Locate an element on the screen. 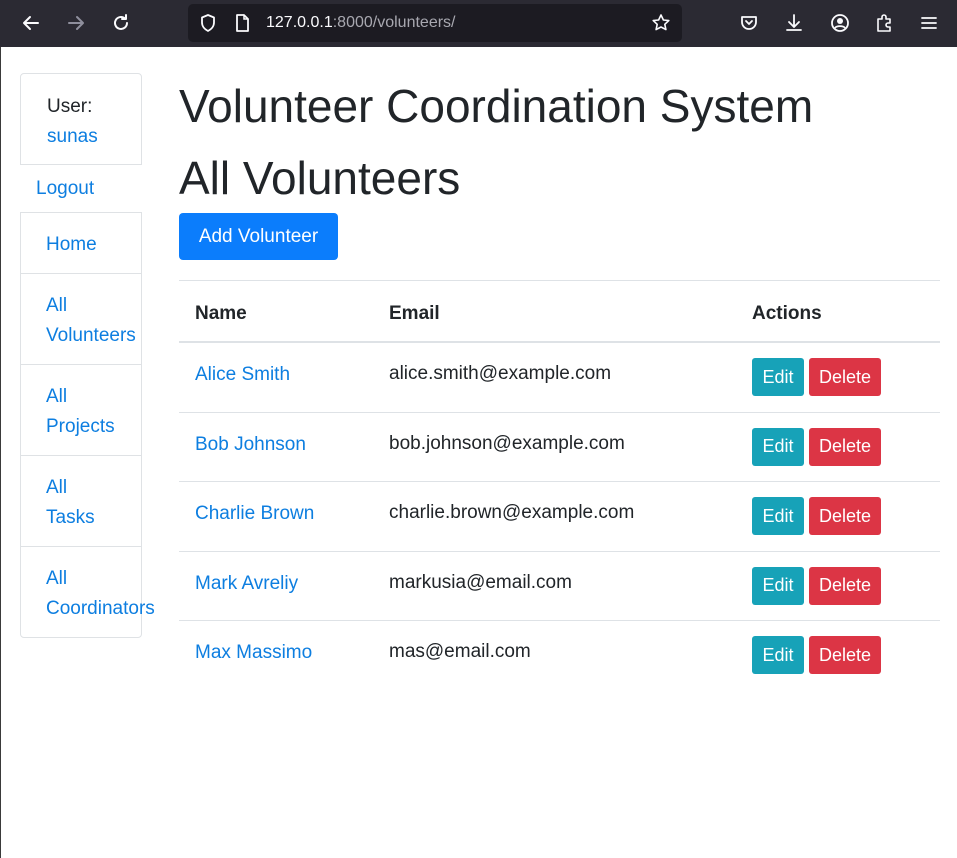 Image resolution: width=957 pixels, height=858 pixels. menu-icon is located at coordinates (929, 23).